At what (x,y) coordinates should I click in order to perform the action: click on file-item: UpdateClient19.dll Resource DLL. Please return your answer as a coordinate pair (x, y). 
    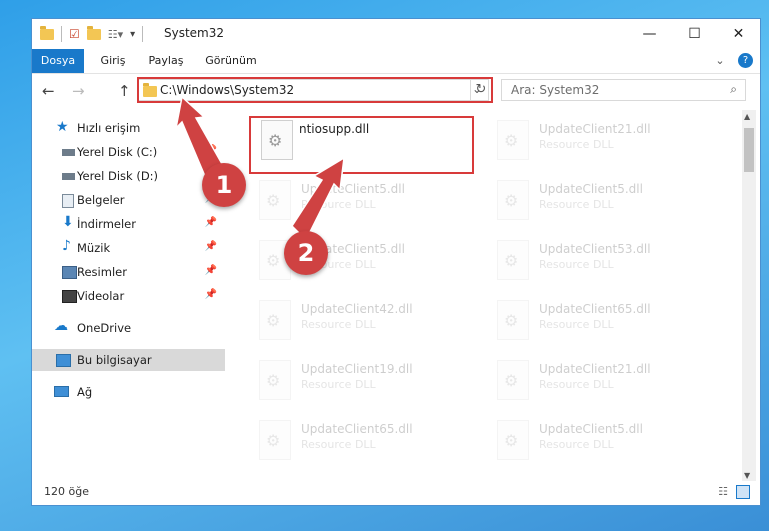
    Looking at the image, I should click on (359, 383).